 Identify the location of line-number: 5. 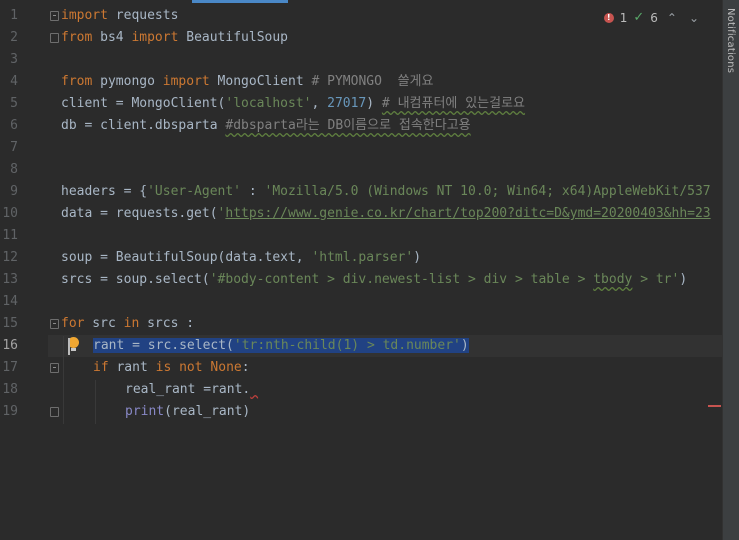
(9, 104).